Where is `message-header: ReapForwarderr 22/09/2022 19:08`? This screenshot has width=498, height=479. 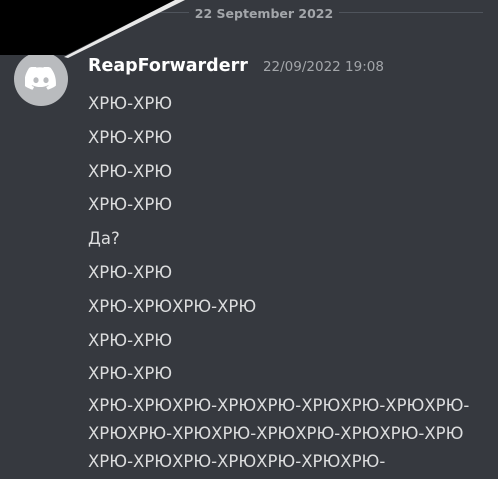 message-header: ReapForwarderr 22/09/2022 19:08 is located at coordinates (236, 66).